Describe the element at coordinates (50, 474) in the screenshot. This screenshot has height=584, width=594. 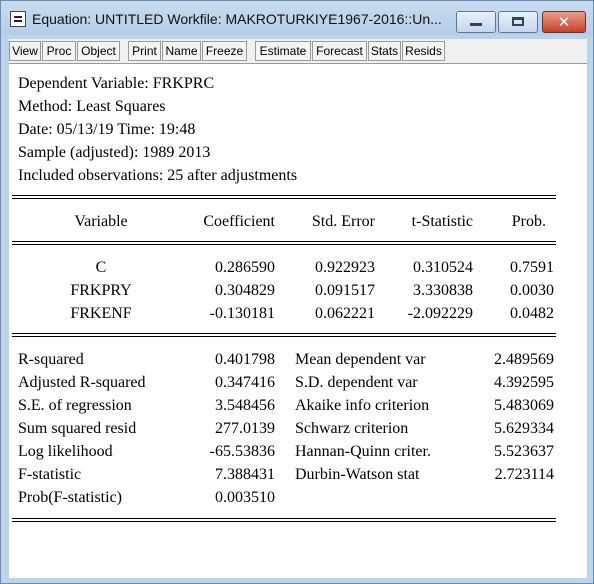
I see `stat-label: F-statistic` at that location.